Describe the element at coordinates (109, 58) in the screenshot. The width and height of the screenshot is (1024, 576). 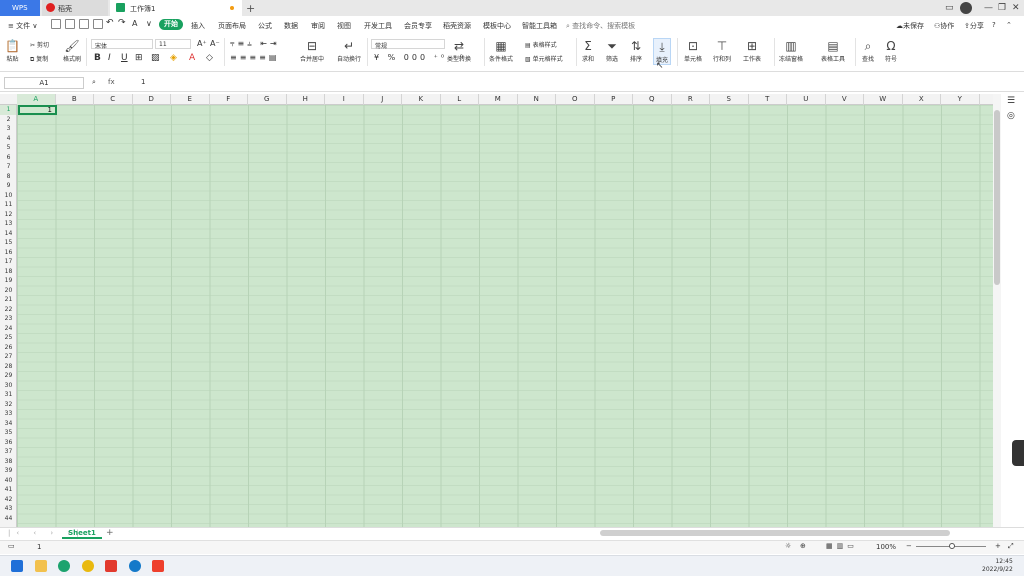
I see `italic-icon: I` at that location.